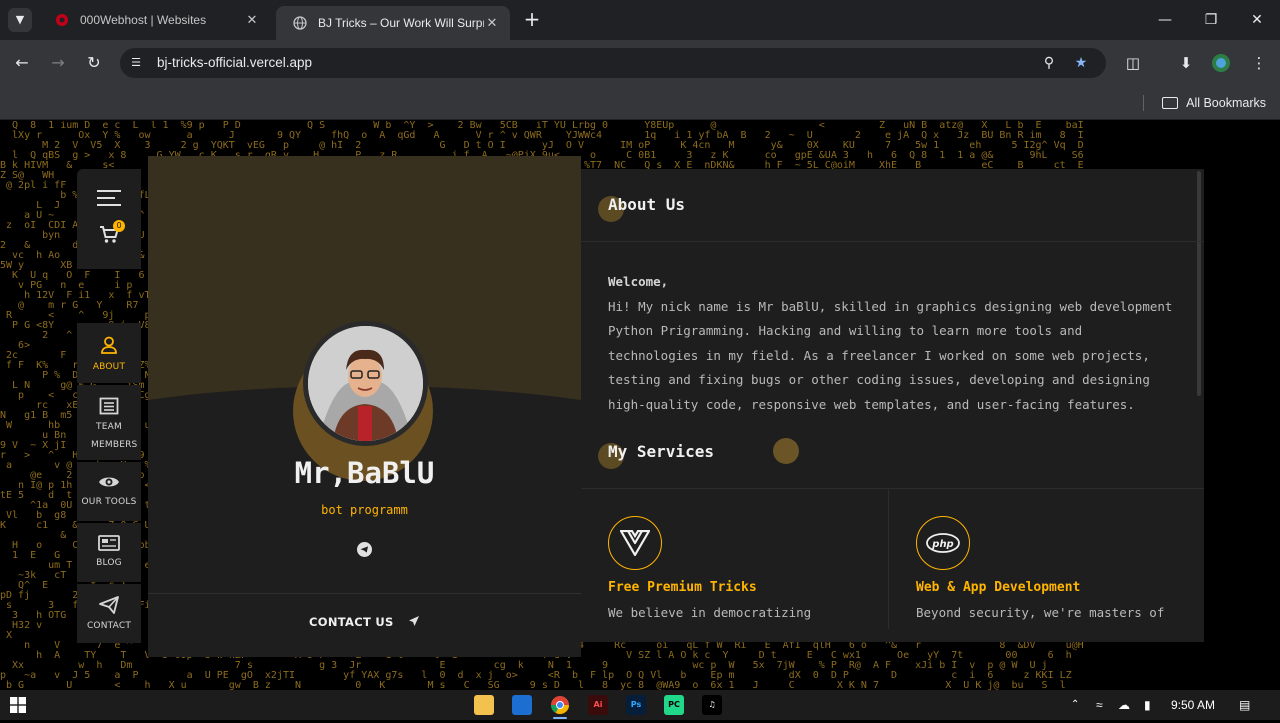  I want to click on nav-label: OUR TOOLS, so click(109, 502).